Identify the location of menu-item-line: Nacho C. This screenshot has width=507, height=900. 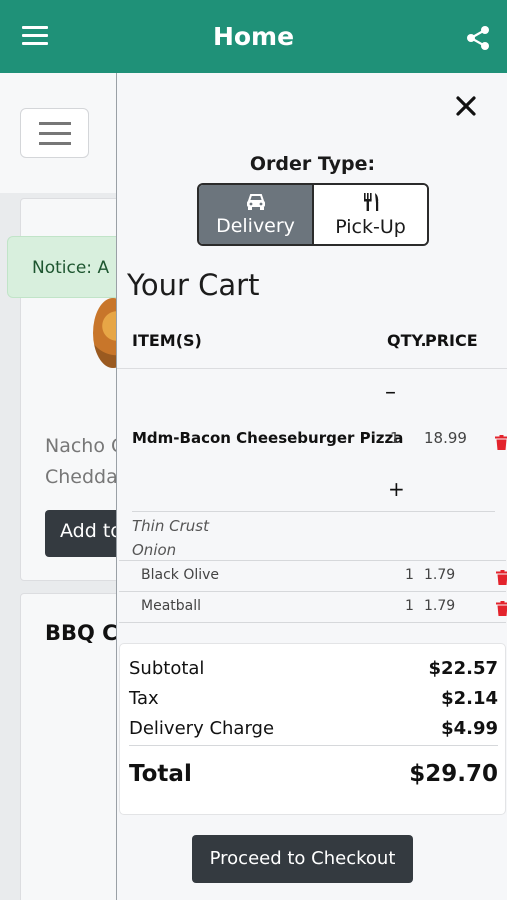
(85, 446).